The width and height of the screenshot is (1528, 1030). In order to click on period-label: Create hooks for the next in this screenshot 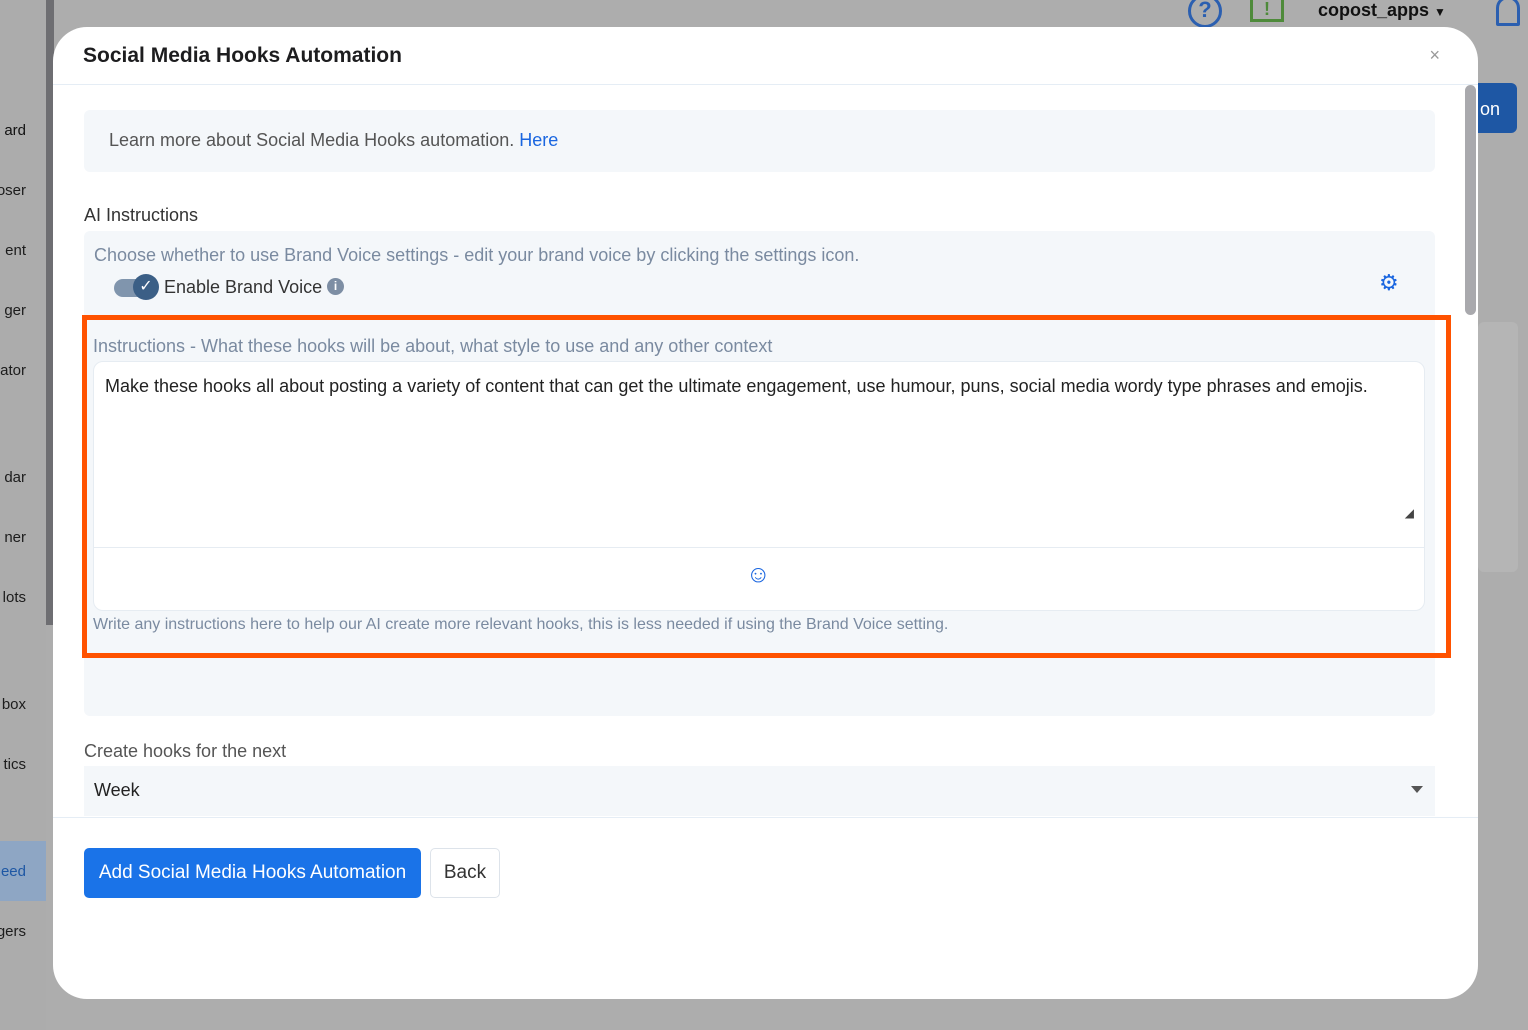, I will do `click(185, 751)`.